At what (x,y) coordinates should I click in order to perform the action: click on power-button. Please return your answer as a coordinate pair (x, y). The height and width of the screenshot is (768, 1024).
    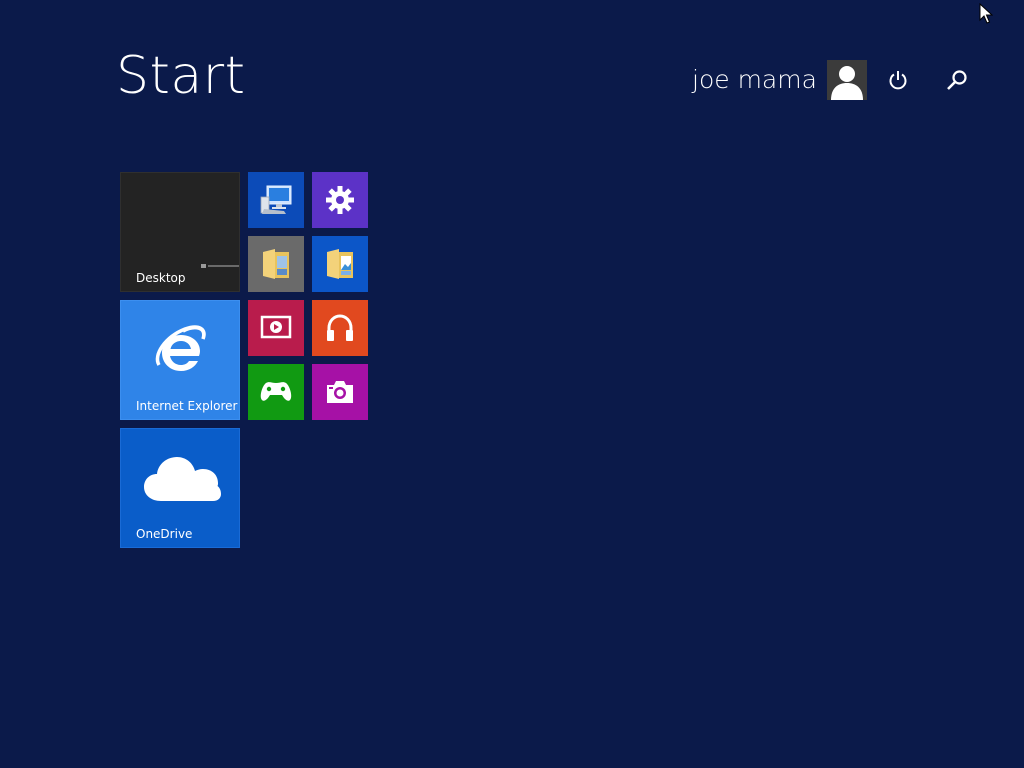
    Looking at the image, I should click on (898, 80).